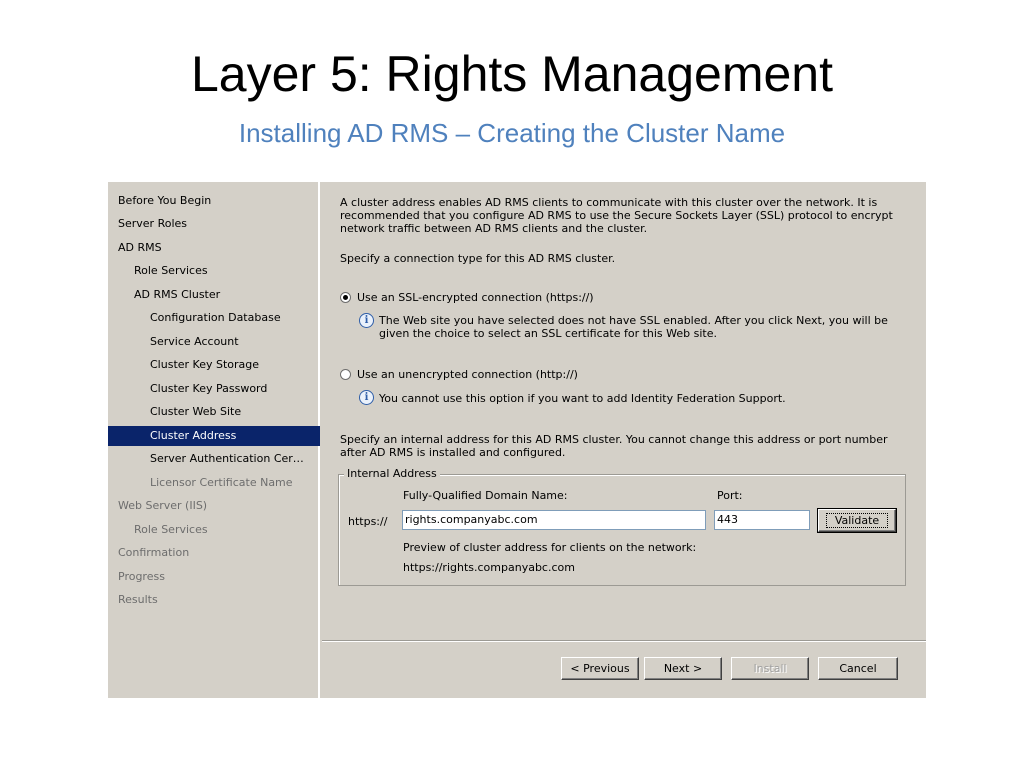  What do you see at coordinates (163, 505) in the screenshot?
I see `nav-item-web-server-iis: Web Server (IIS)` at bounding box center [163, 505].